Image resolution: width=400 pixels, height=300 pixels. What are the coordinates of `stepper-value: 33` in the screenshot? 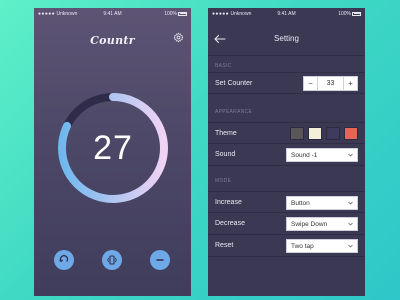 It's located at (330, 83).